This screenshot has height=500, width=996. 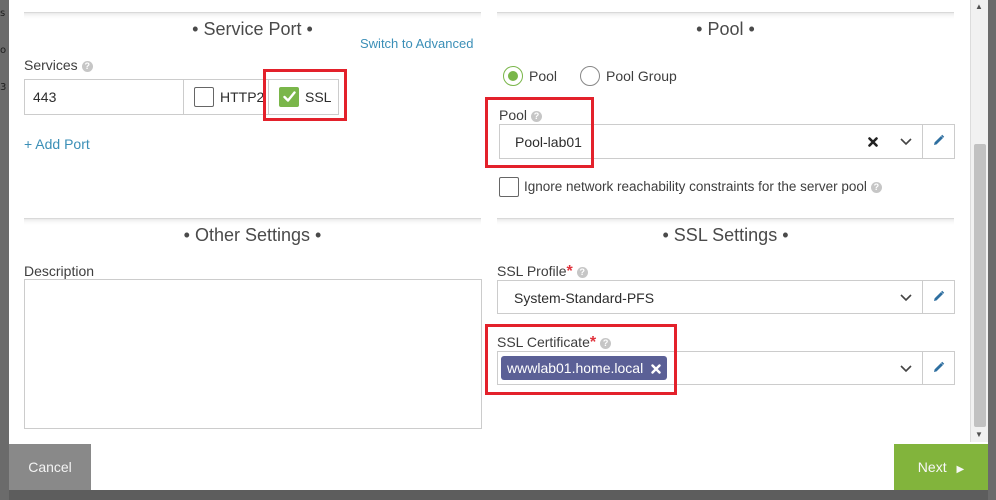 I want to click on background-letter: s, so click(x=3, y=13).